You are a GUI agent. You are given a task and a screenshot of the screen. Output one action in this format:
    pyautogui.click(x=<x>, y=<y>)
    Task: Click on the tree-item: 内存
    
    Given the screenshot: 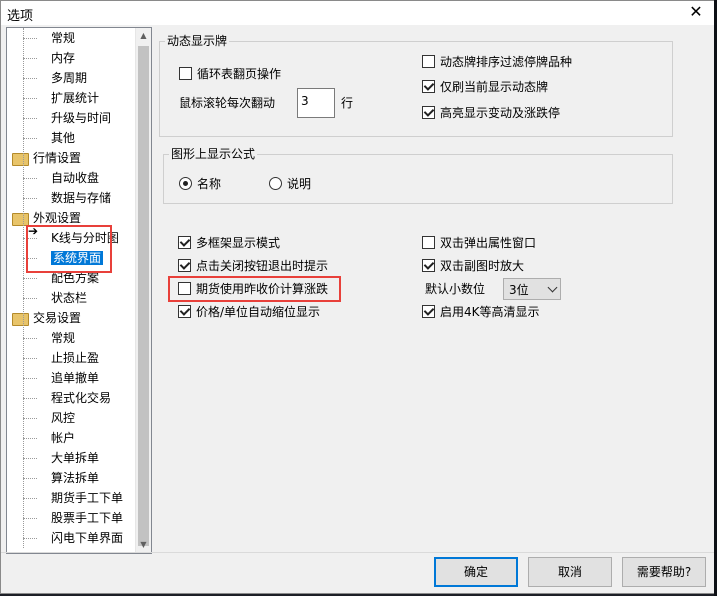 What is the action you would take?
    pyautogui.click(x=63, y=58)
    